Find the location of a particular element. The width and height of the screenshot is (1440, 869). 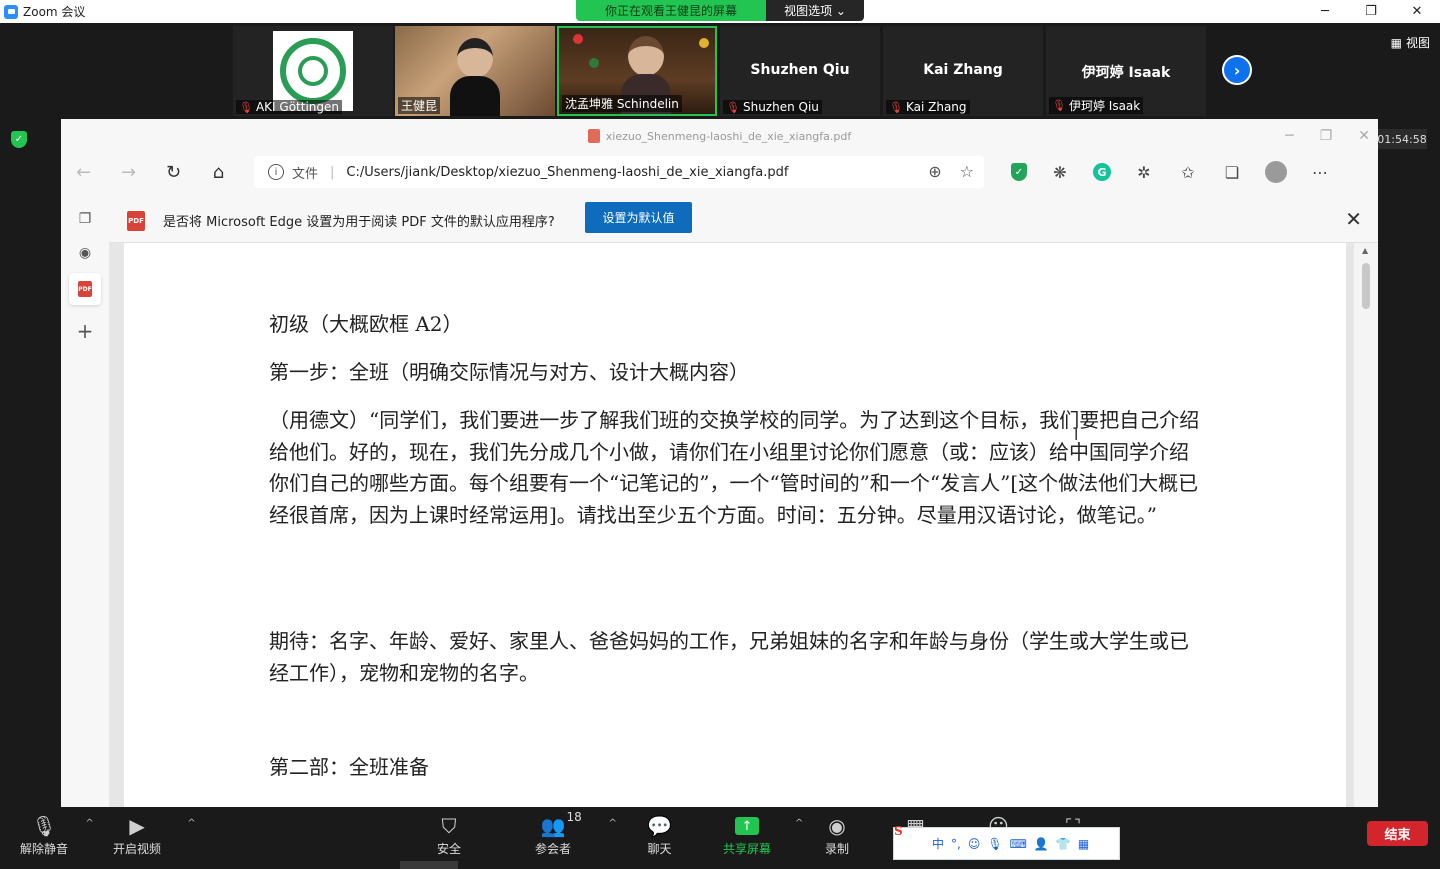

add-favorite-icon: ☆ is located at coordinates (967, 171).